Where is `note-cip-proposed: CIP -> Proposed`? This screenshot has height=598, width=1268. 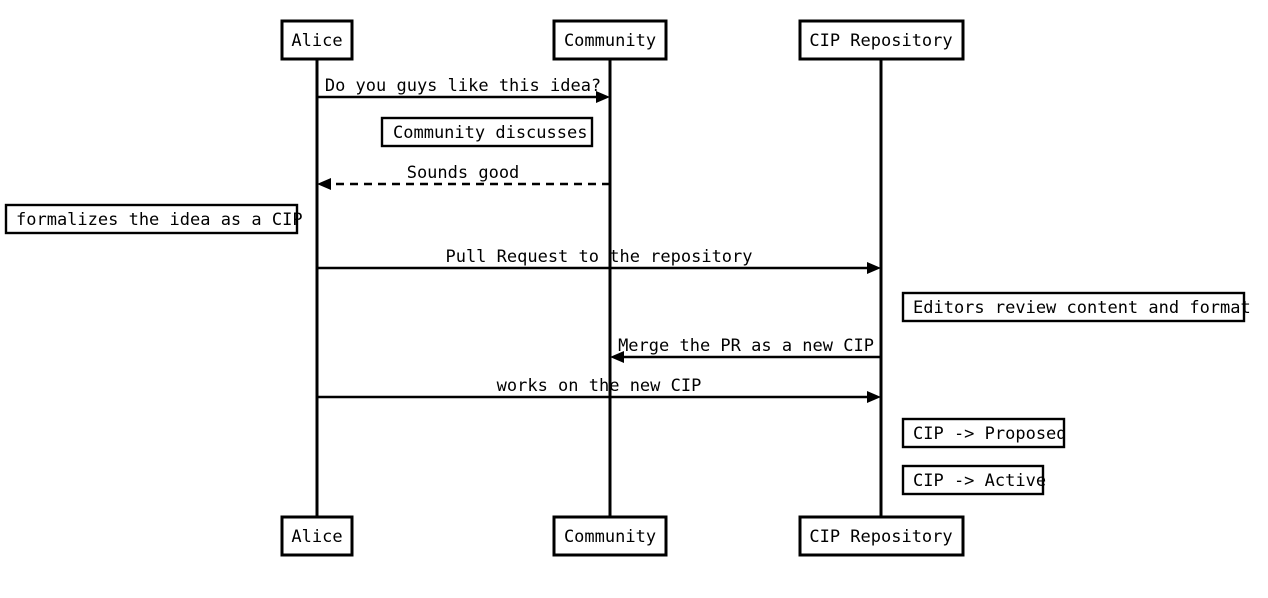
note-cip-proposed: CIP -> Proposed is located at coordinates (984, 433).